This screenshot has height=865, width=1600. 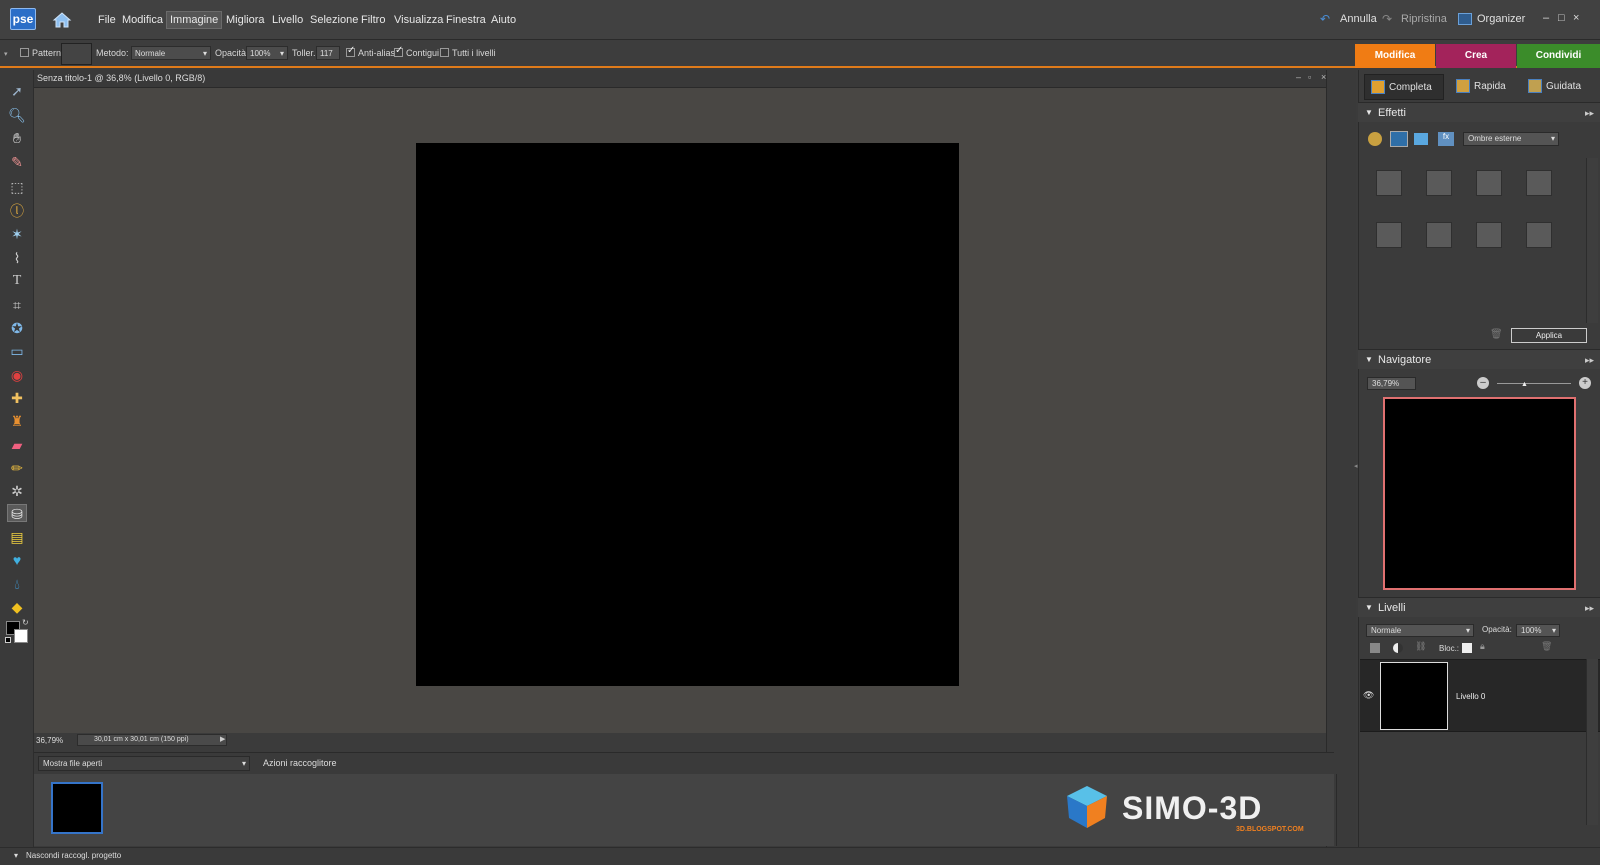 What do you see at coordinates (398, 51) in the screenshot?
I see `contiguous-checkbox` at bounding box center [398, 51].